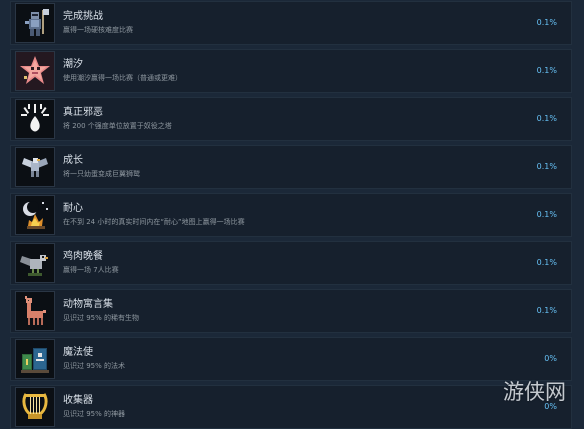 The image size is (584, 429). What do you see at coordinates (94, 366) in the screenshot?
I see `achievement-description: 见识过 95% 的法术` at bounding box center [94, 366].